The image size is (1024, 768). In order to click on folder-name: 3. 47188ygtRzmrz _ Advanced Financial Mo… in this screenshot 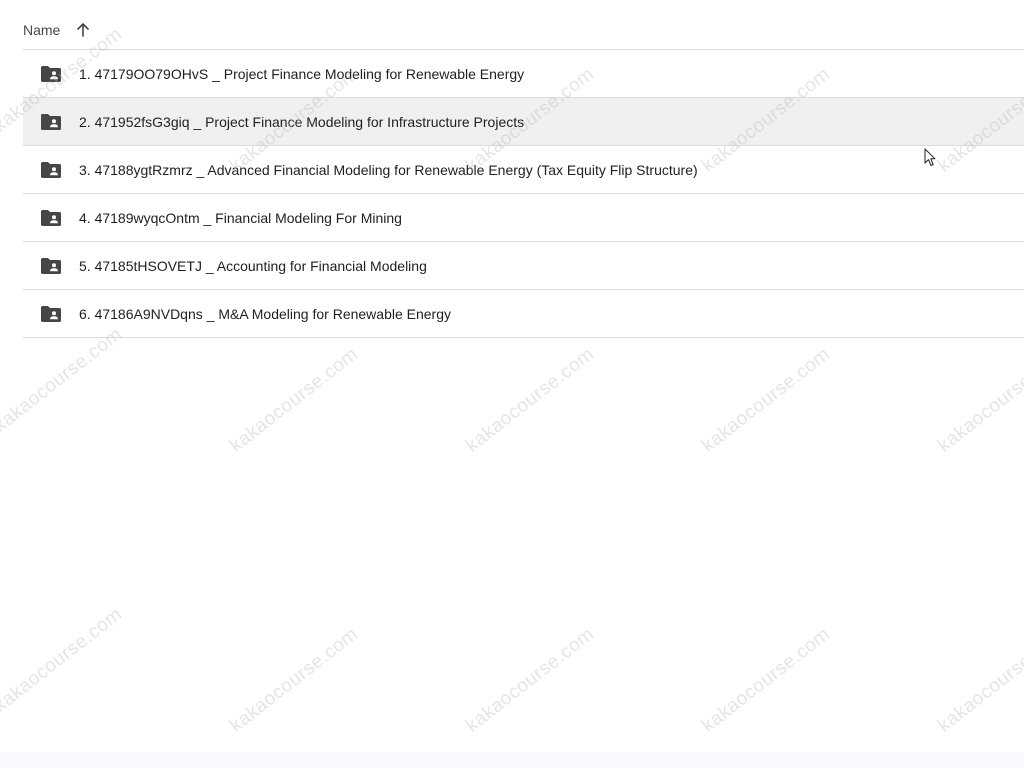, I will do `click(388, 169)`.